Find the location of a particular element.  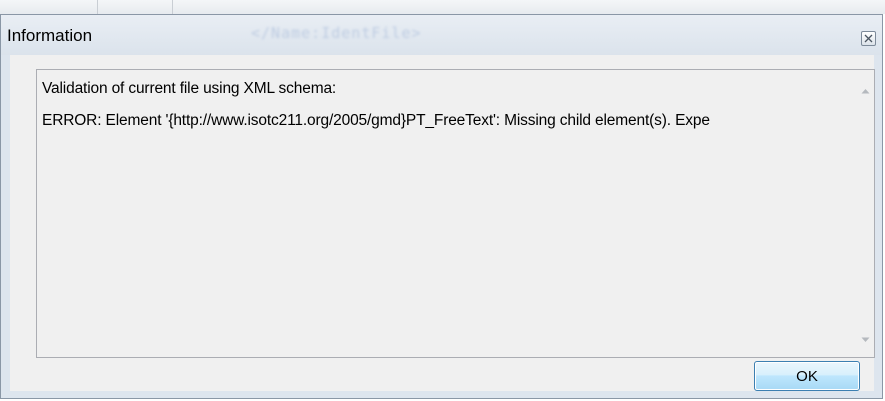

dialog-title: Information is located at coordinates (50, 35).